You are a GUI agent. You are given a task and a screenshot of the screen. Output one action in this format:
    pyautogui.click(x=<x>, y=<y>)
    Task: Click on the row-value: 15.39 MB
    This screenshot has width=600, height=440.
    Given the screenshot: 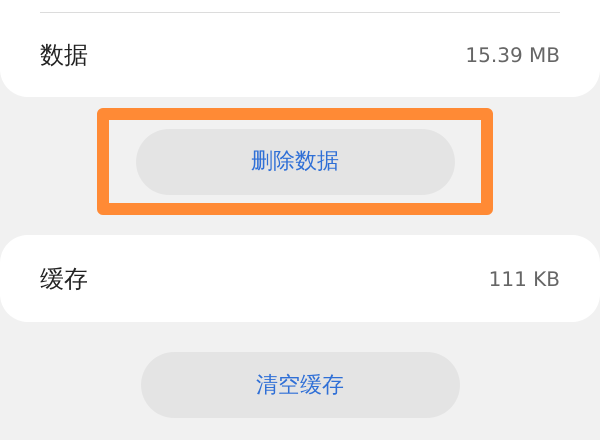 What is the action you would take?
    pyautogui.click(x=512, y=55)
    